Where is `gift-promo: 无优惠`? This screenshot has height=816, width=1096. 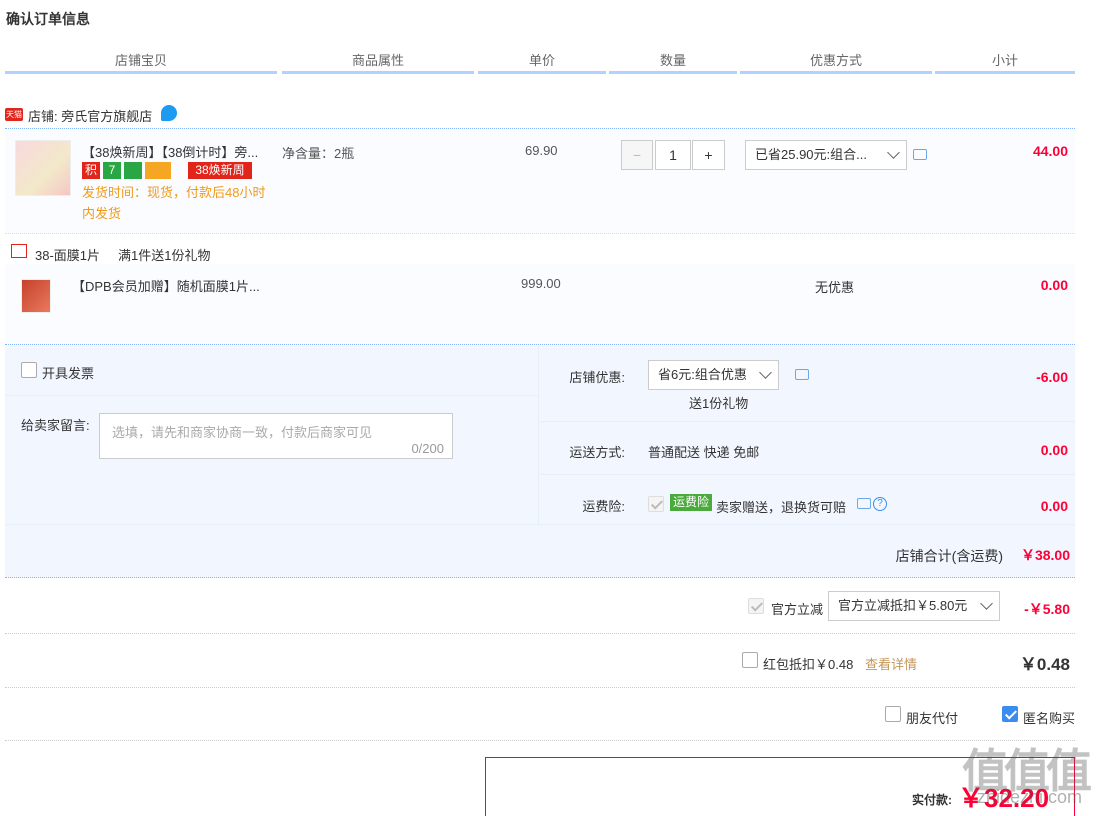 gift-promo: 无优惠 is located at coordinates (835, 287).